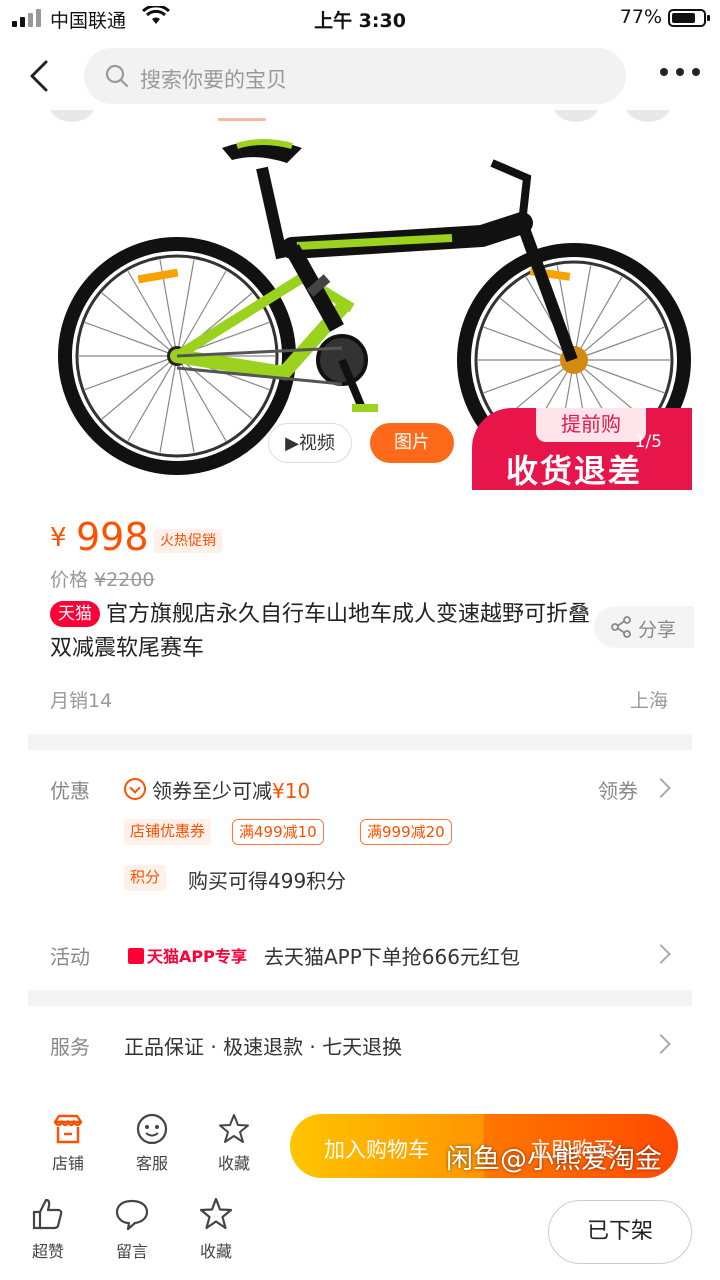 The width and height of the screenshot is (720, 1280). I want to click on top-nav: 搜索你要的宝贝, so click(360, 76).